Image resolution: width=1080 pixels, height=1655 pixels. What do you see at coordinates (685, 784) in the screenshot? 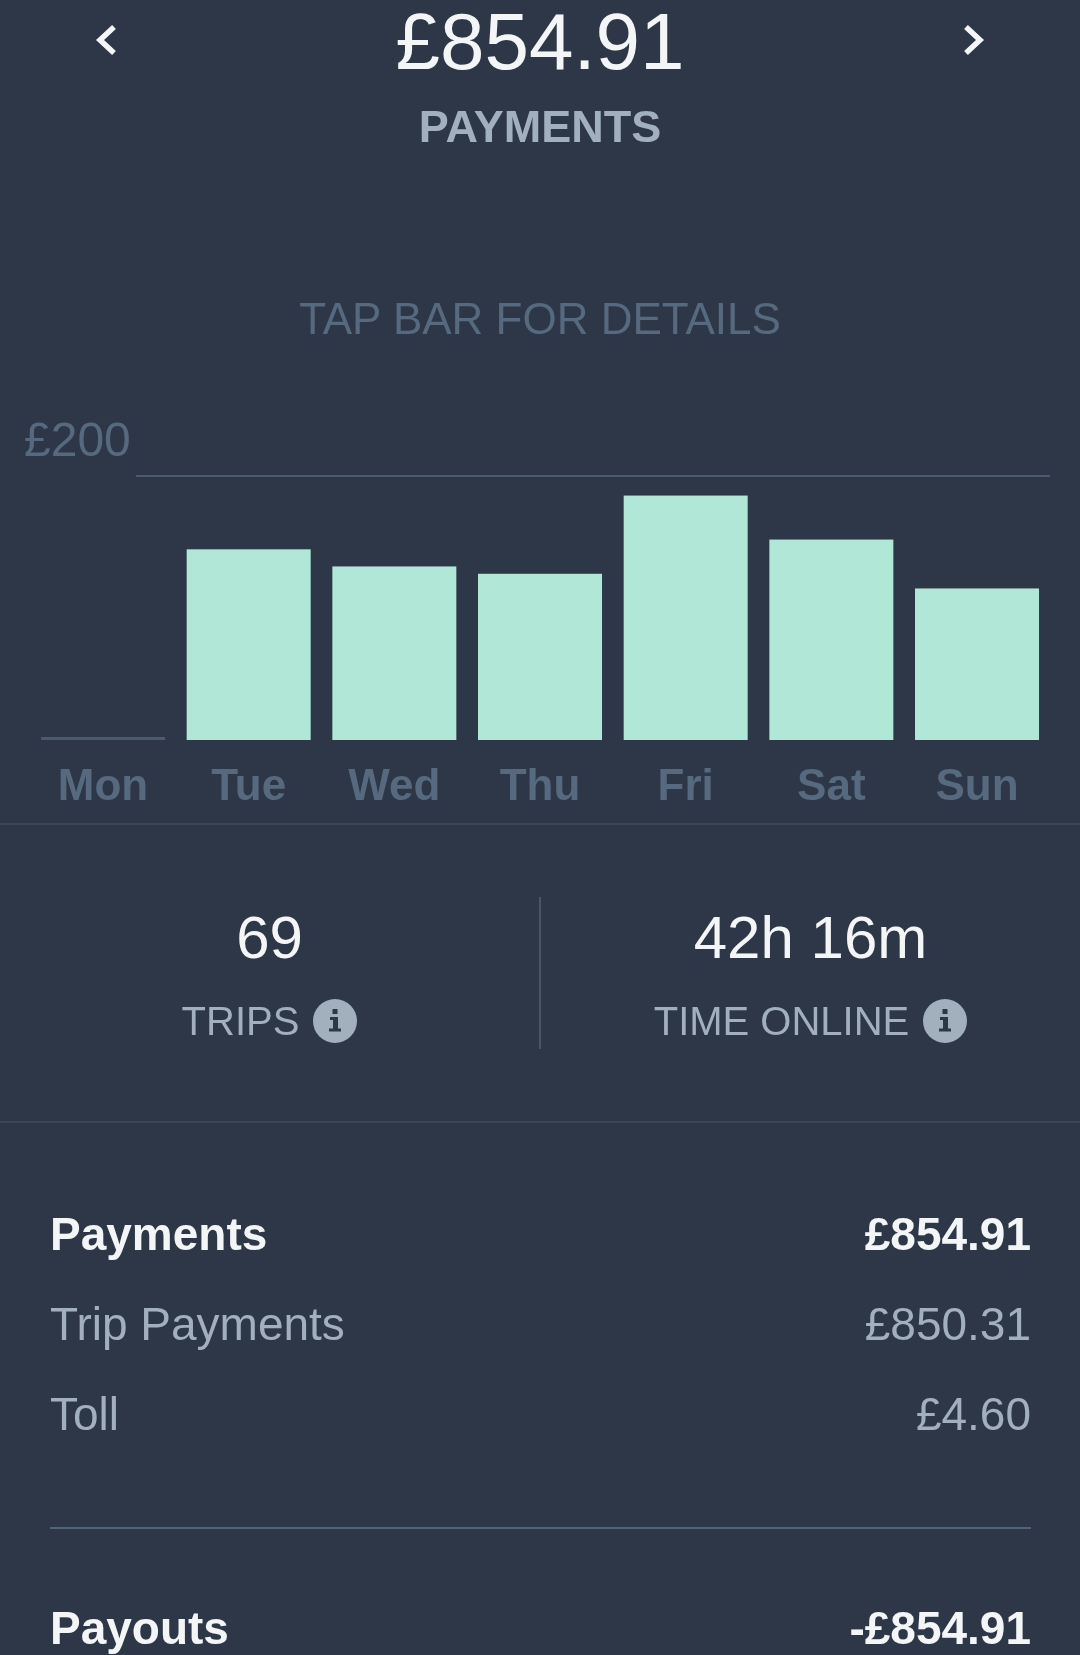
I see `day-label: Fri` at bounding box center [685, 784].